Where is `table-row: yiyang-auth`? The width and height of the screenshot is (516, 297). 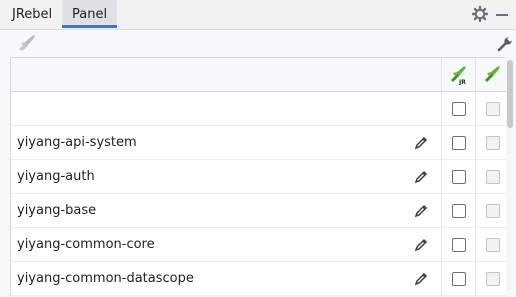 table-row: yiyang-auth is located at coordinates (259, 177).